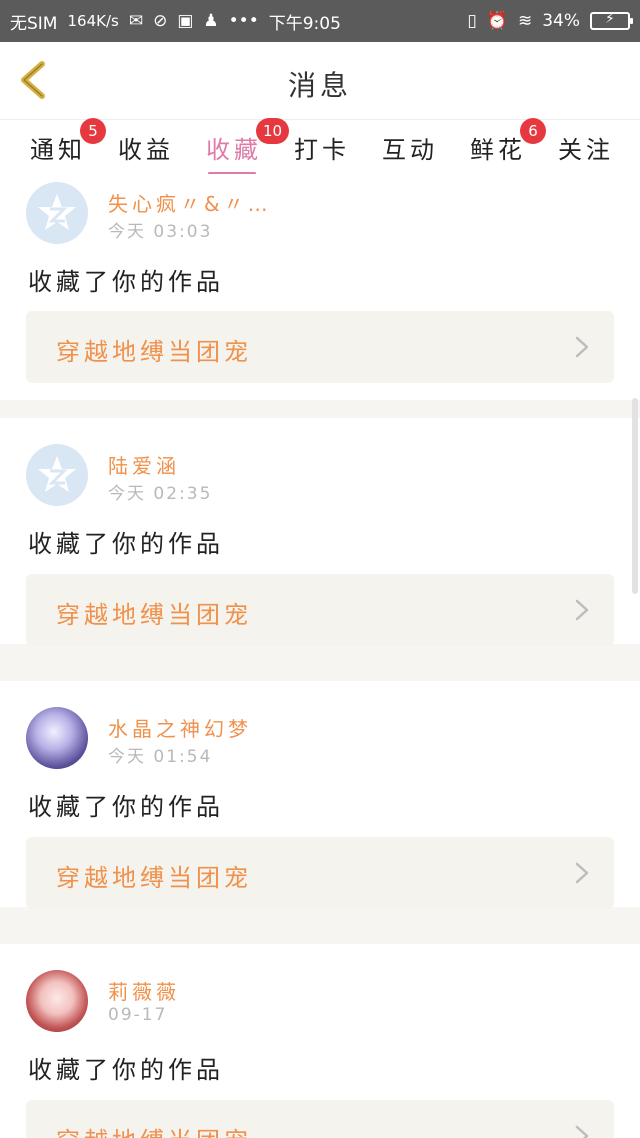  What do you see at coordinates (273, 131) in the screenshot?
I see `unread-badge: 10` at bounding box center [273, 131].